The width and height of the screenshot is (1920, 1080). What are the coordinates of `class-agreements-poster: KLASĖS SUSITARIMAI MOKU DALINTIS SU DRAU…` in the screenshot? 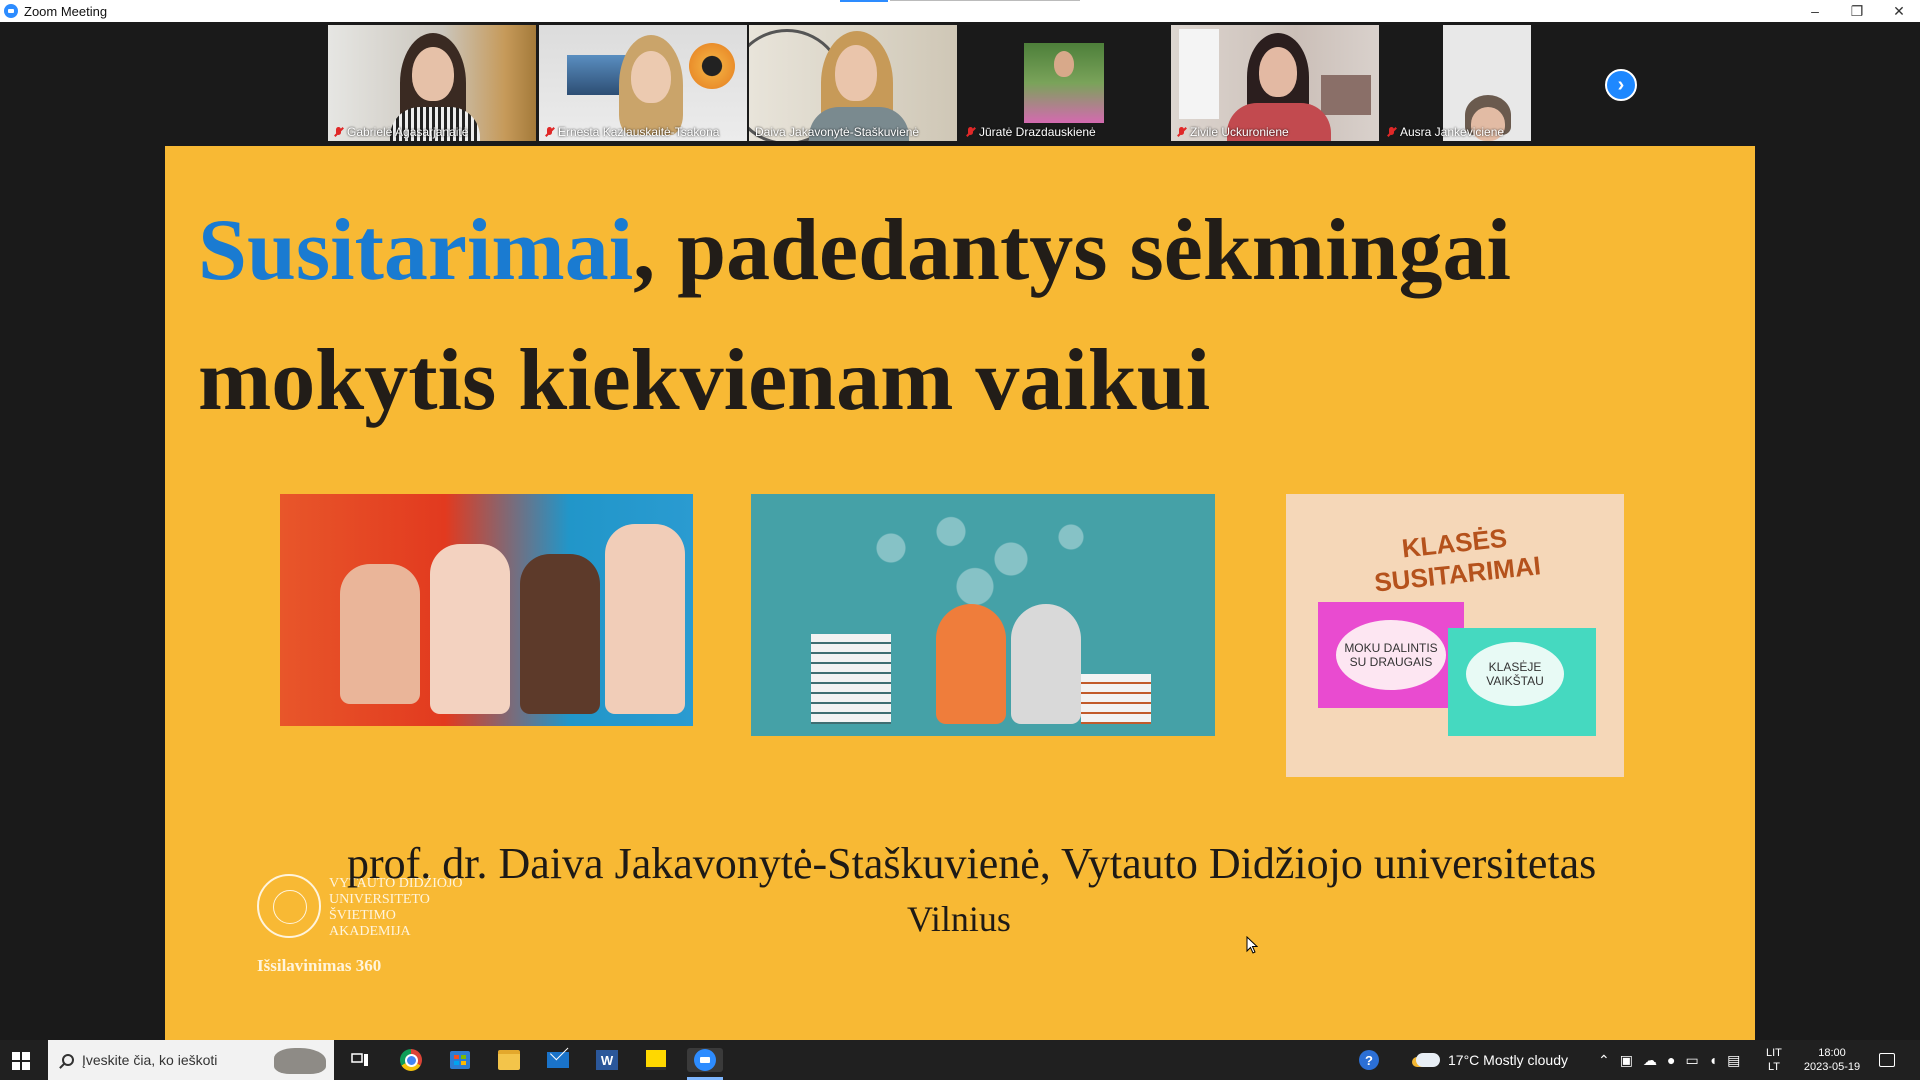 It's located at (1455, 635).